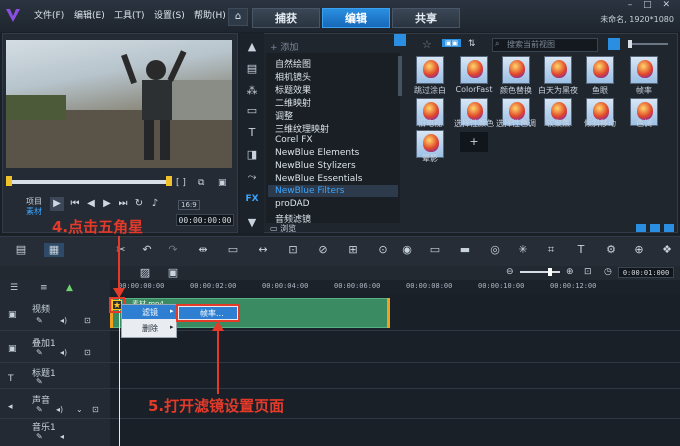  Describe the element at coordinates (400, 76) in the screenshot. I see `list-scrollbar` at that location.